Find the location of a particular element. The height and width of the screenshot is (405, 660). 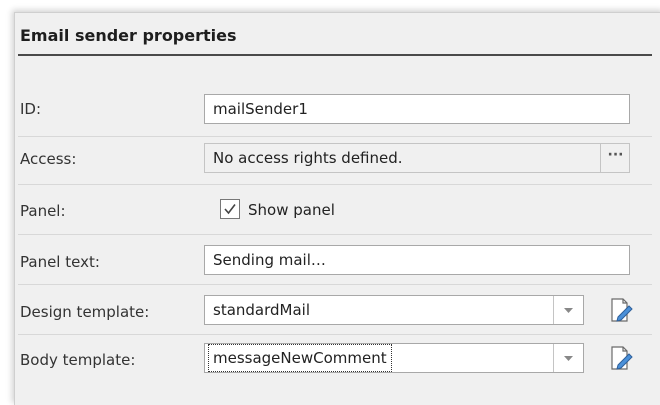

checkmark-icon is located at coordinates (230, 209).